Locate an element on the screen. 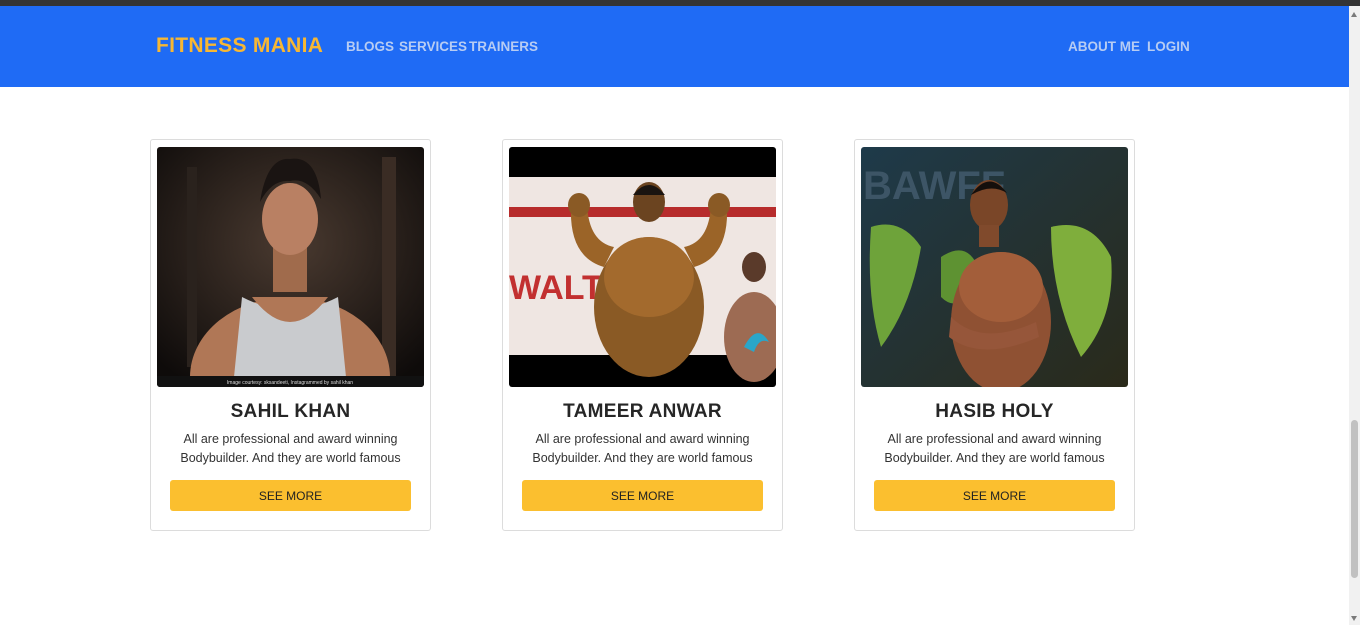  trainer-photo: WALTON is located at coordinates (642, 267).